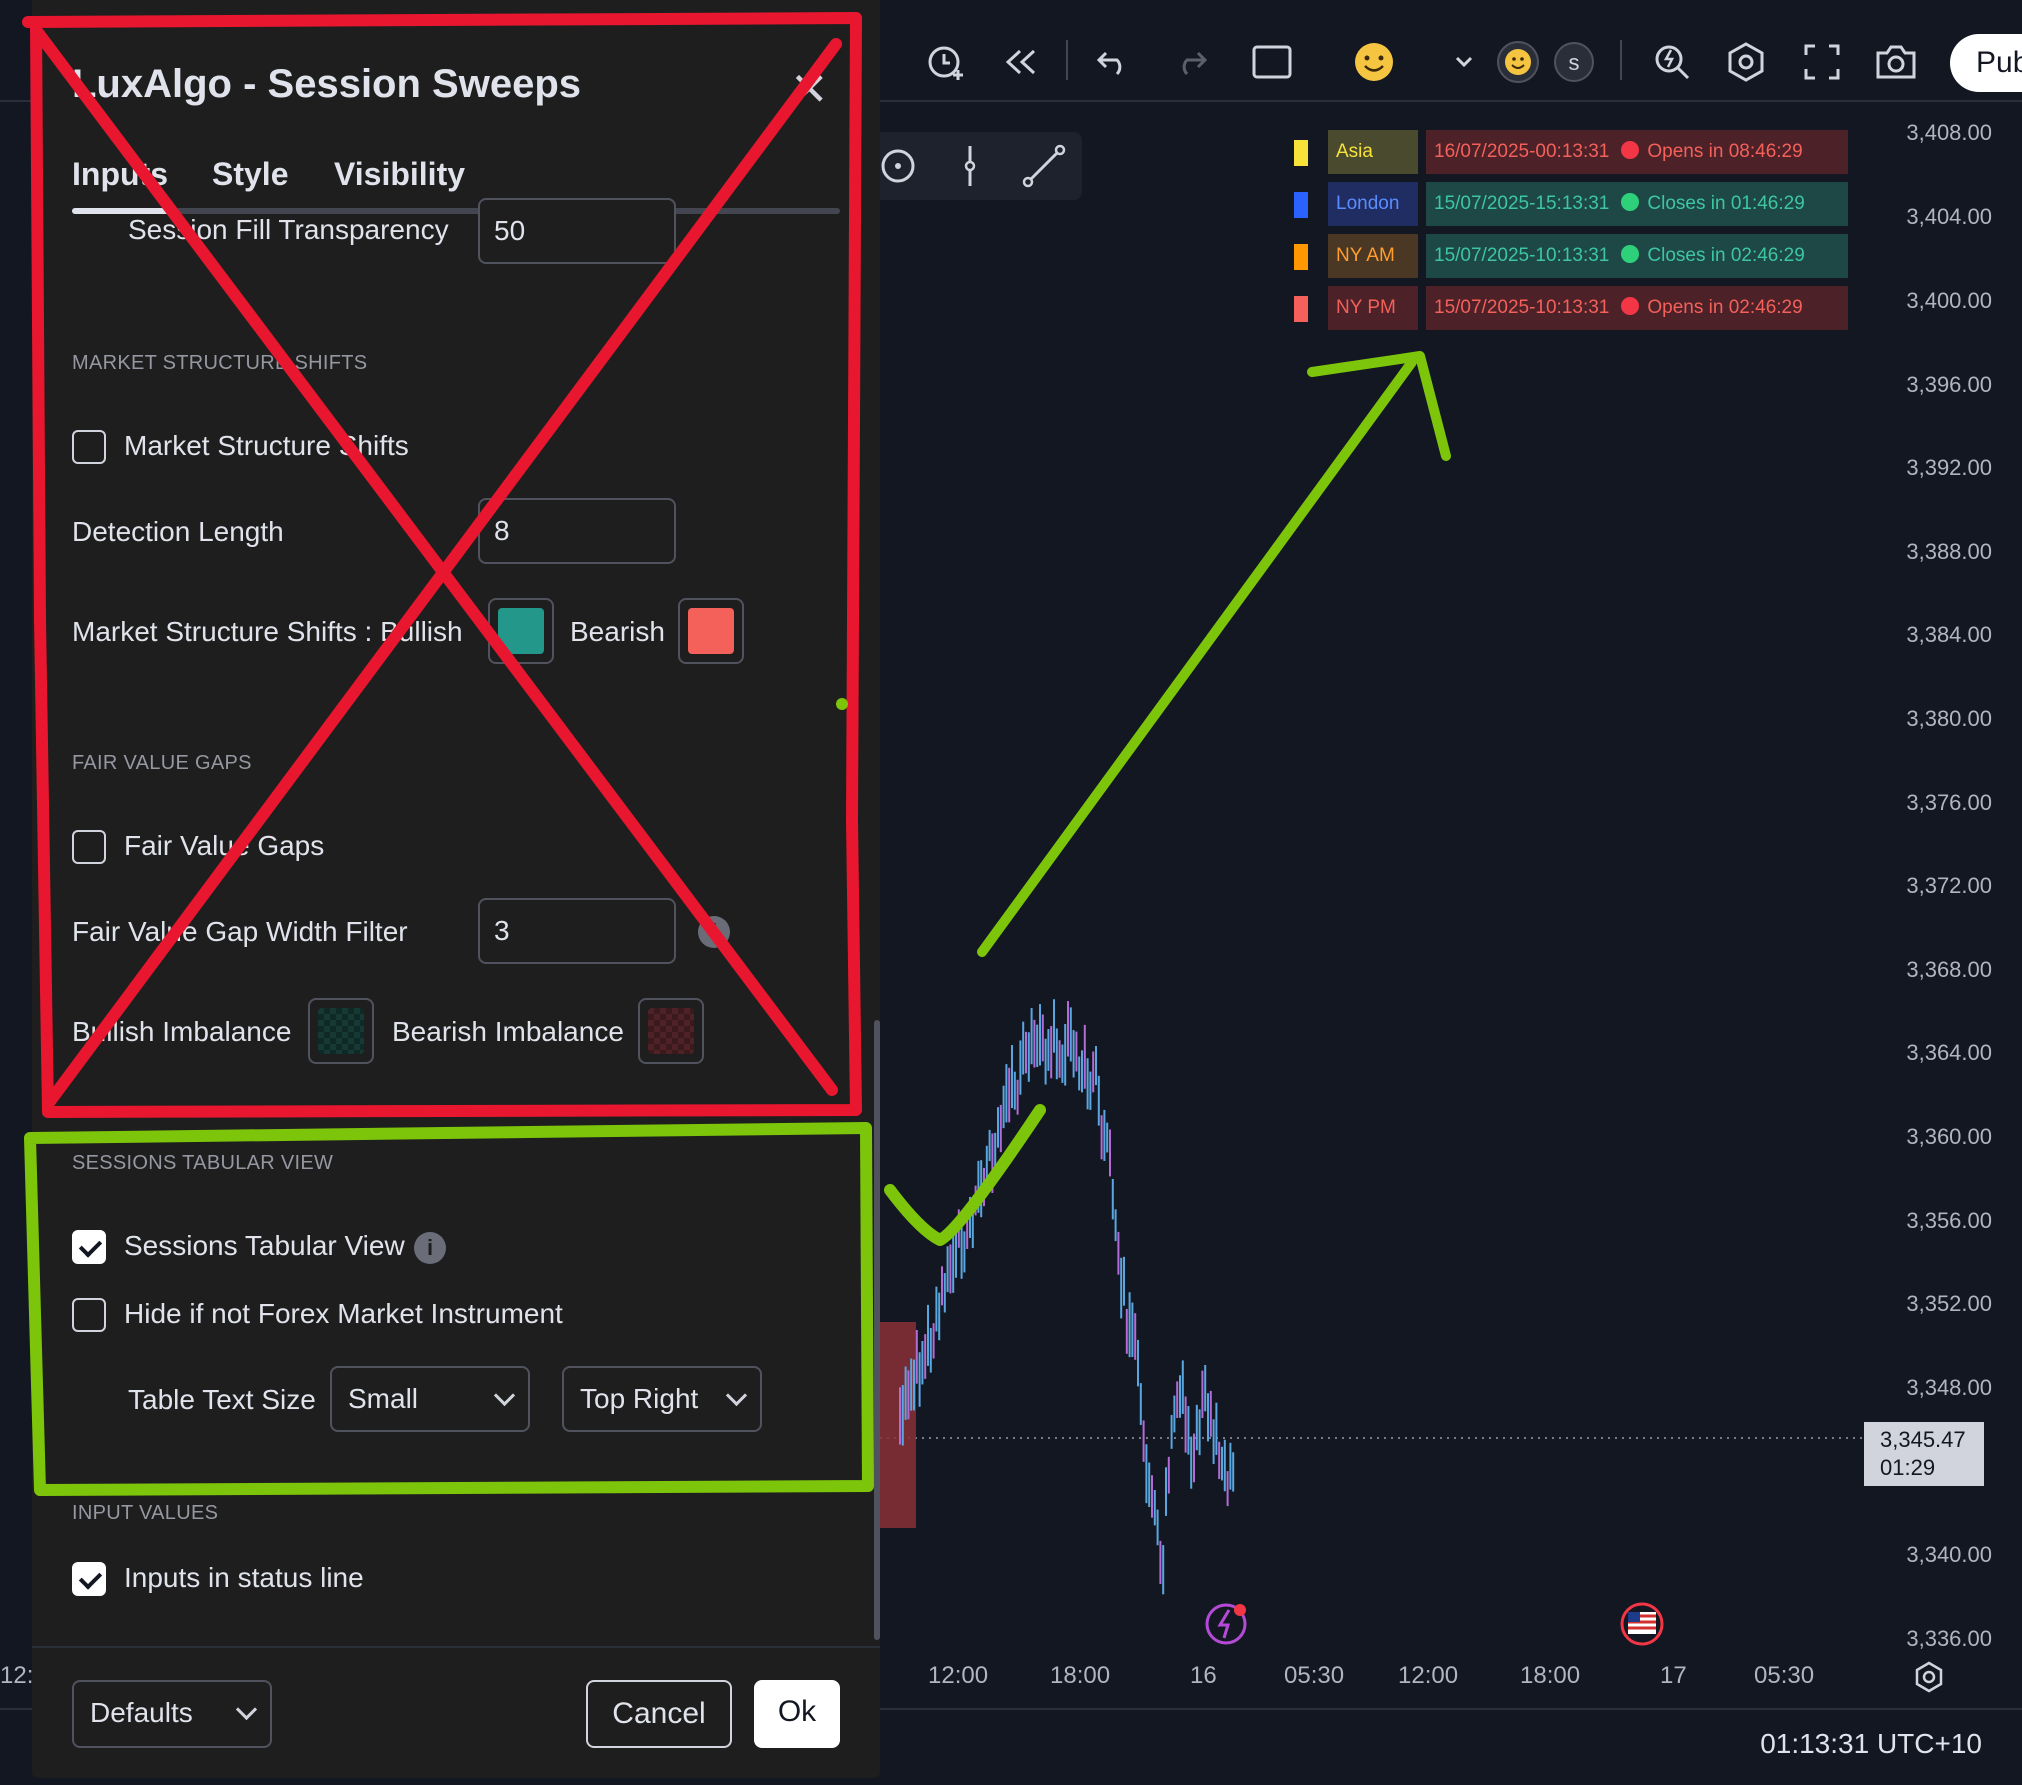 The image size is (2022, 1785). I want to click on price-label: 3,404.00, so click(1949, 216).